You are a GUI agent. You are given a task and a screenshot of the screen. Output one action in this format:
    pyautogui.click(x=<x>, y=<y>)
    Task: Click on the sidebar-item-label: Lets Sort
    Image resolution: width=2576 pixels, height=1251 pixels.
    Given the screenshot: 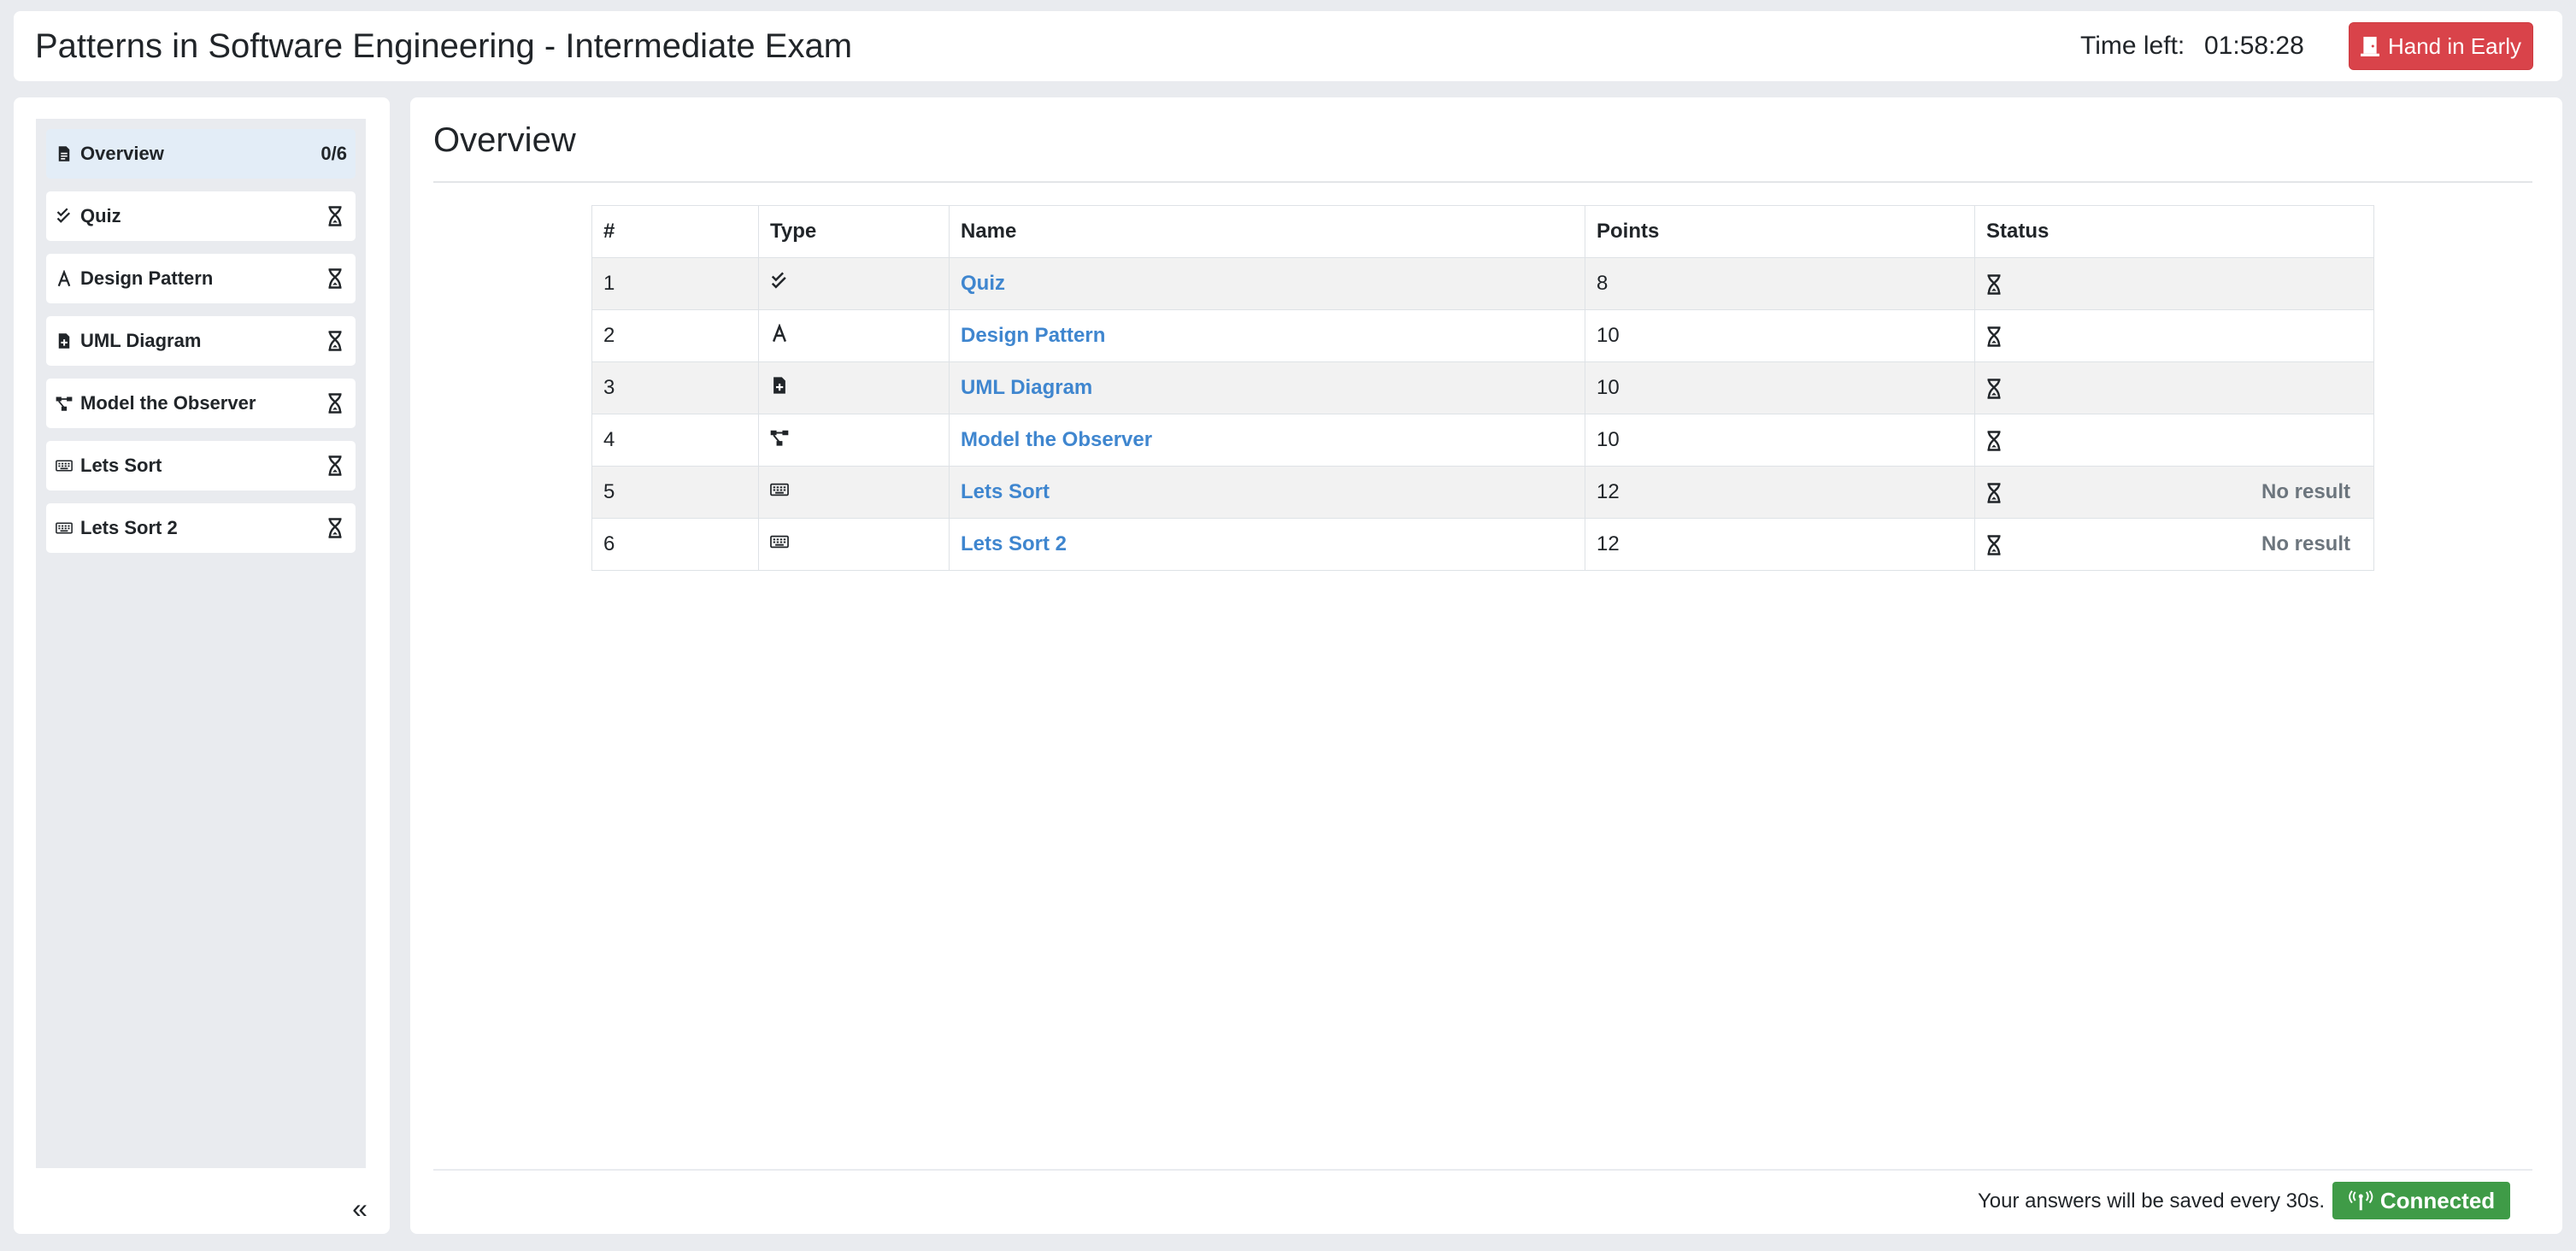 What is the action you would take?
    pyautogui.click(x=121, y=466)
    